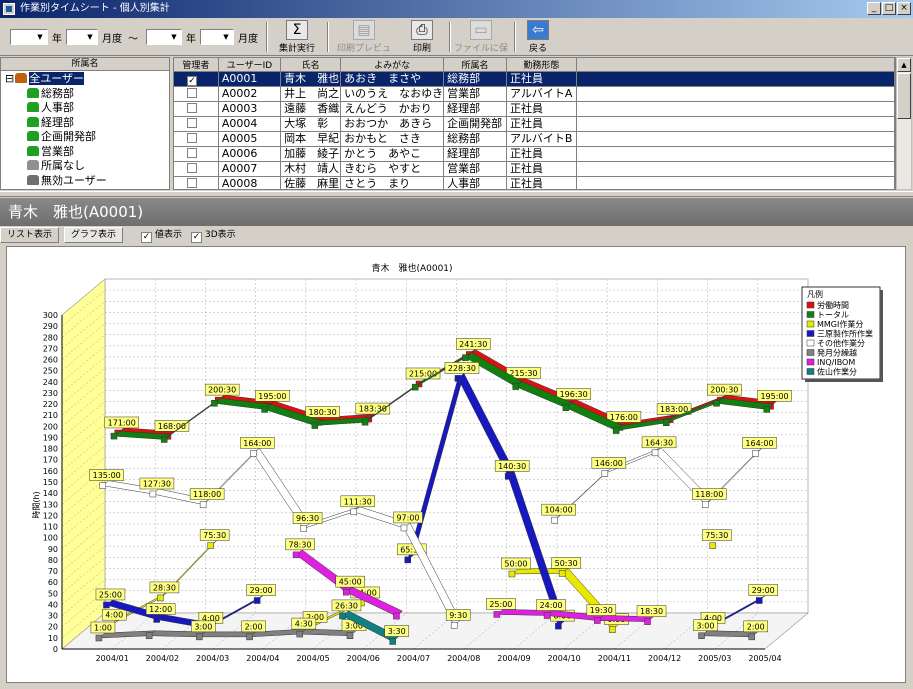 This screenshot has height=689, width=913. I want to click on data-label: 127:30, so click(157, 484).